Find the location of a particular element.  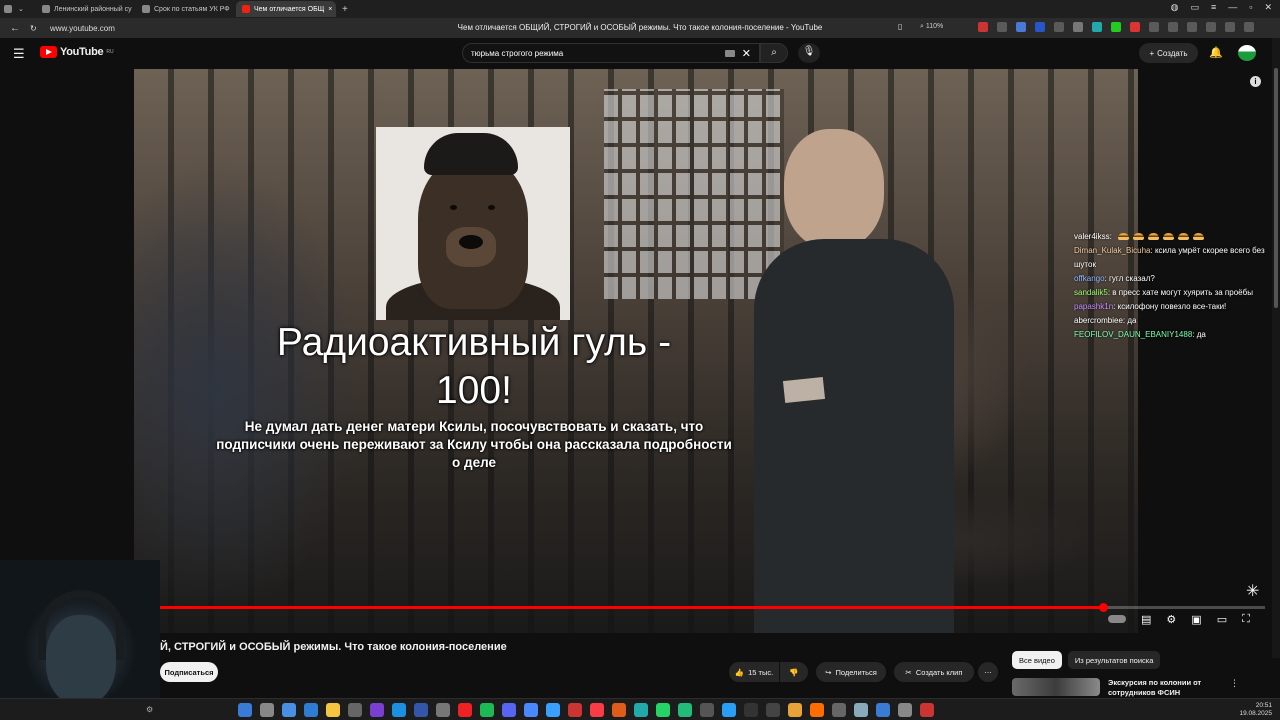

back-icon: ← is located at coordinates (15, 28).